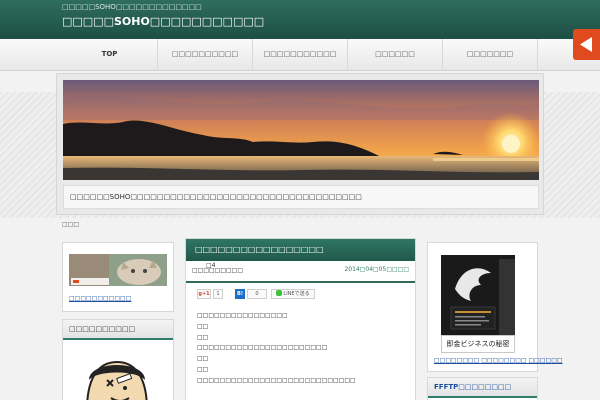  Describe the element at coordinates (100, 298) in the screenshot. I see `ad-link: □□□□□□□□□□□` at that location.